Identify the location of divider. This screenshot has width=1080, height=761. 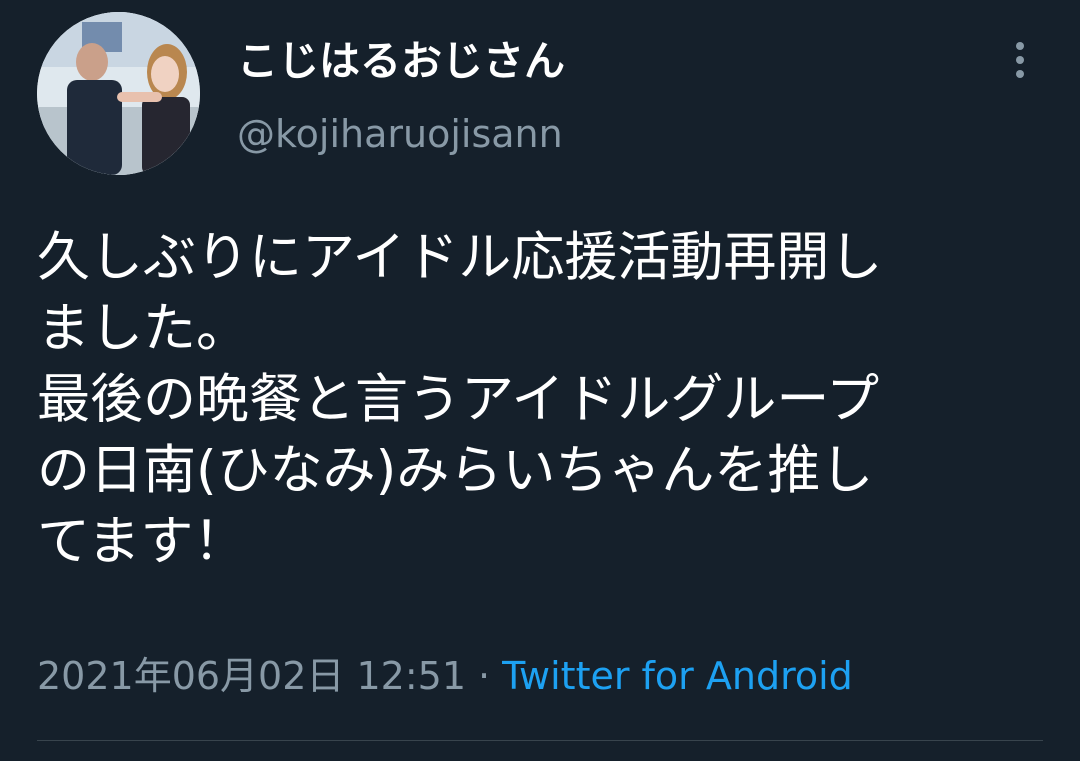
(540, 740).